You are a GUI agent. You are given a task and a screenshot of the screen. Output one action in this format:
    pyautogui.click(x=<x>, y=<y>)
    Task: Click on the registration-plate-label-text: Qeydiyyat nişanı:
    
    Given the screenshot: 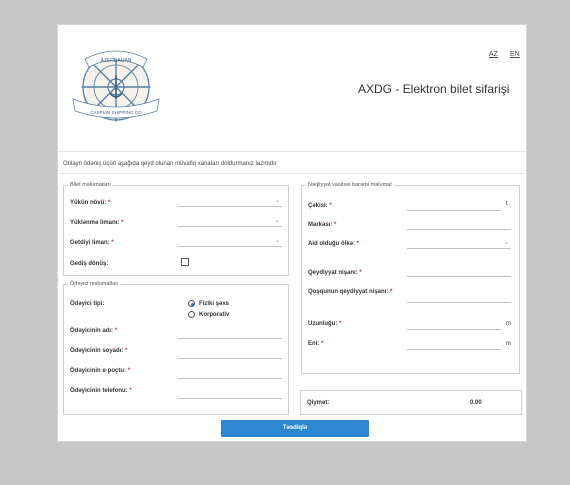 What is the action you would take?
    pyautogui.click(x=333, y=273)
    